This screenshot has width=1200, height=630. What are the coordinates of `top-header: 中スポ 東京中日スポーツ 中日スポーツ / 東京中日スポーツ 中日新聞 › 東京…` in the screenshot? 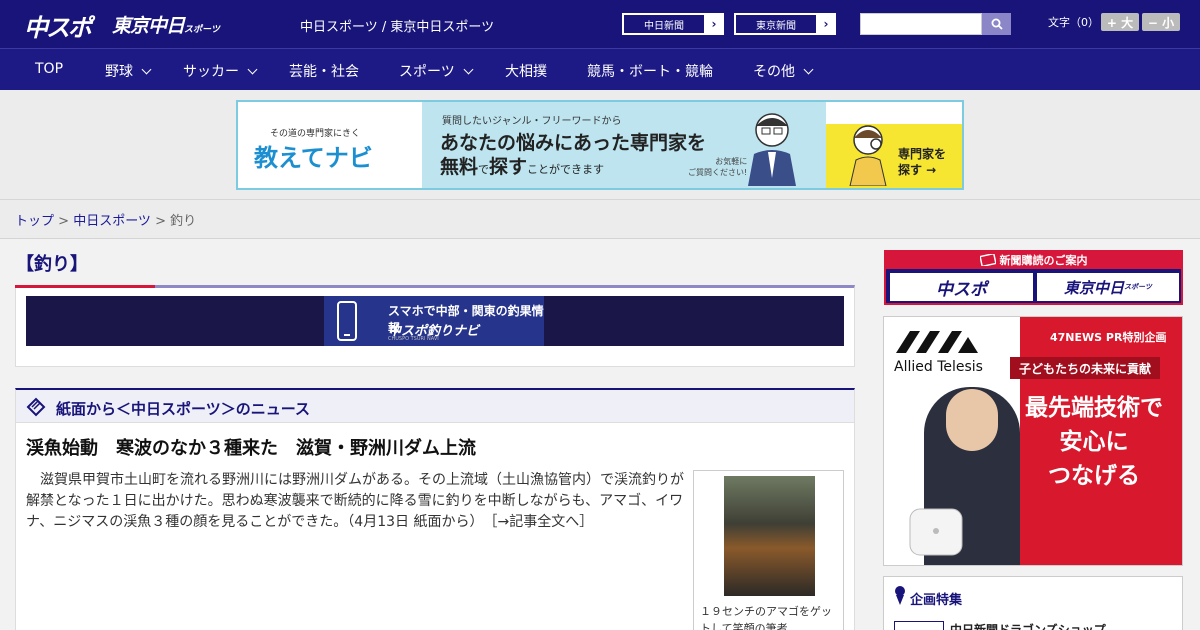 It's located at (600, 24).